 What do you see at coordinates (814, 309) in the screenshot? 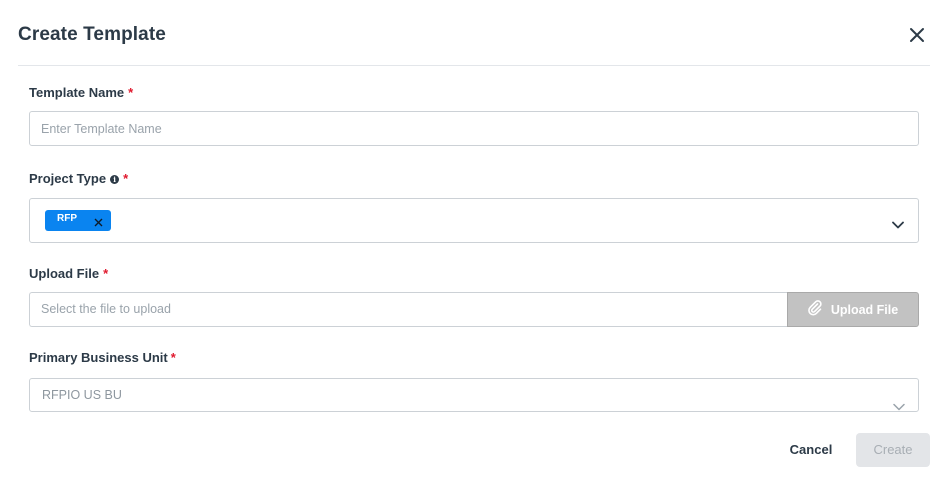
I see `paperclip-icon` at bounding box center [814, 309].